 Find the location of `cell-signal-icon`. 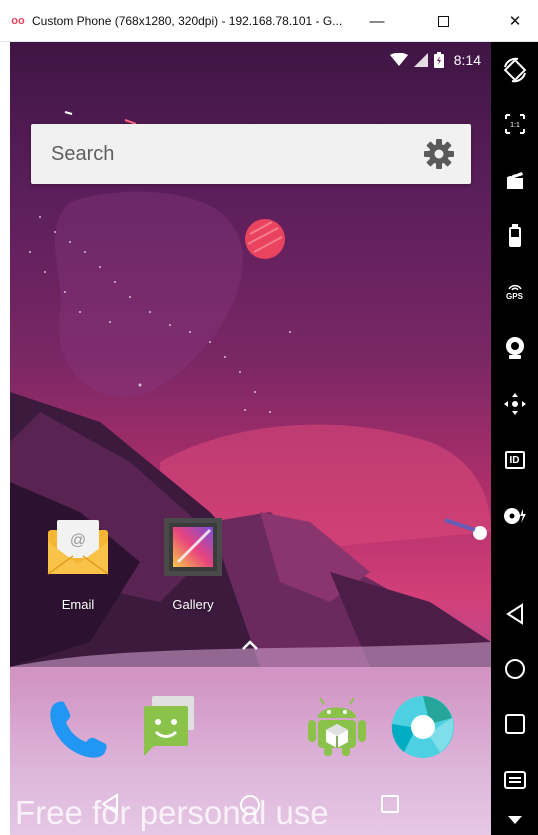

cell-signal-icon is located at coordinates (420, 60).